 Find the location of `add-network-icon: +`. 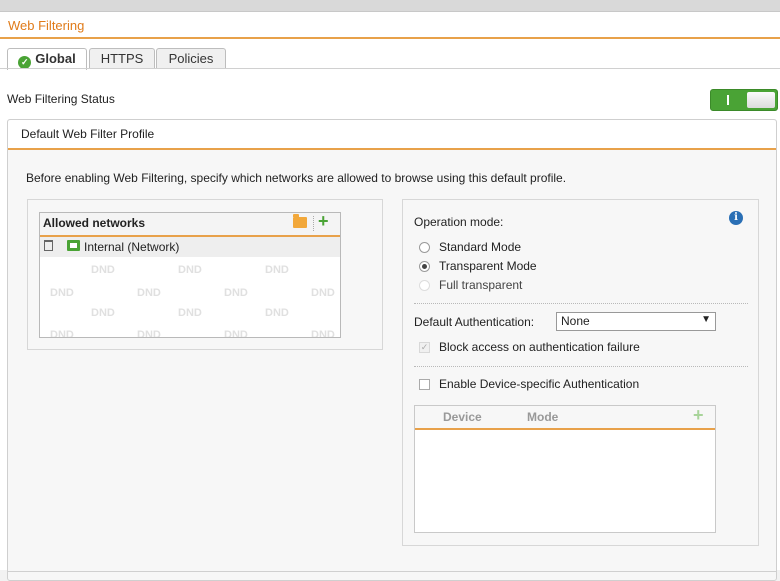

add-network-icon: + is located at coordinates (323, 222).